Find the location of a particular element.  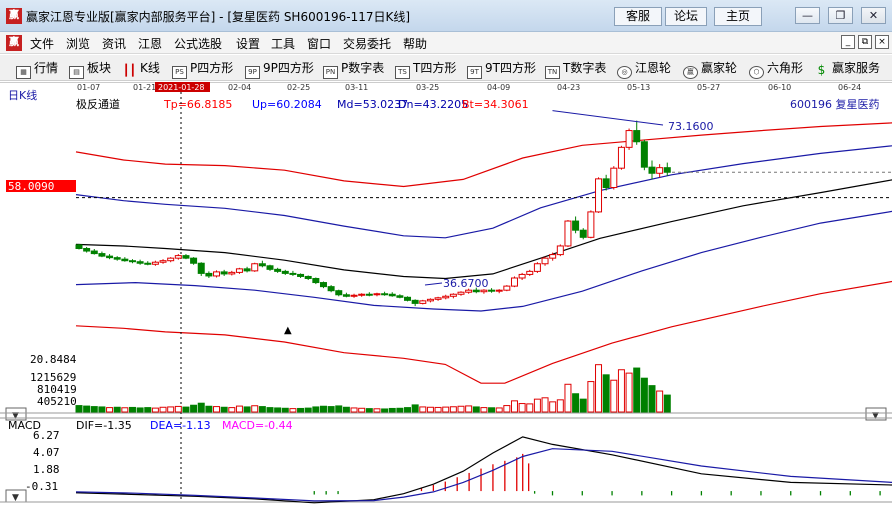

period-label: 日K线 is located at coordinates (22, 95).